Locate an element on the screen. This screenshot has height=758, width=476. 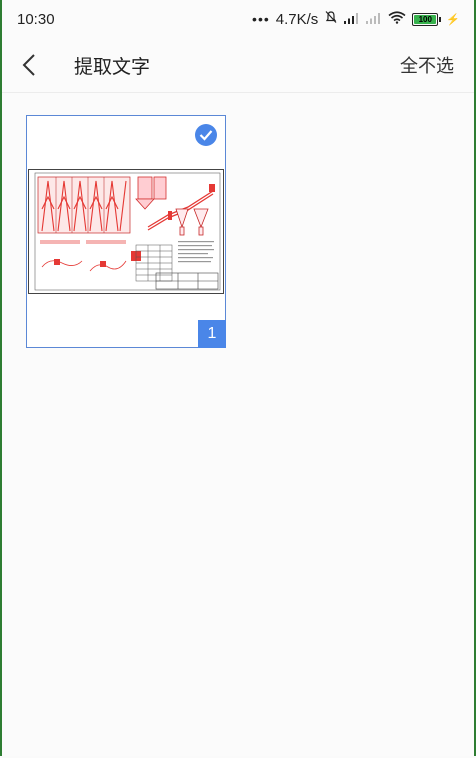
status-icons: ••• 4.7K/s 100 ⚡ is located at coordinates (356, 19).